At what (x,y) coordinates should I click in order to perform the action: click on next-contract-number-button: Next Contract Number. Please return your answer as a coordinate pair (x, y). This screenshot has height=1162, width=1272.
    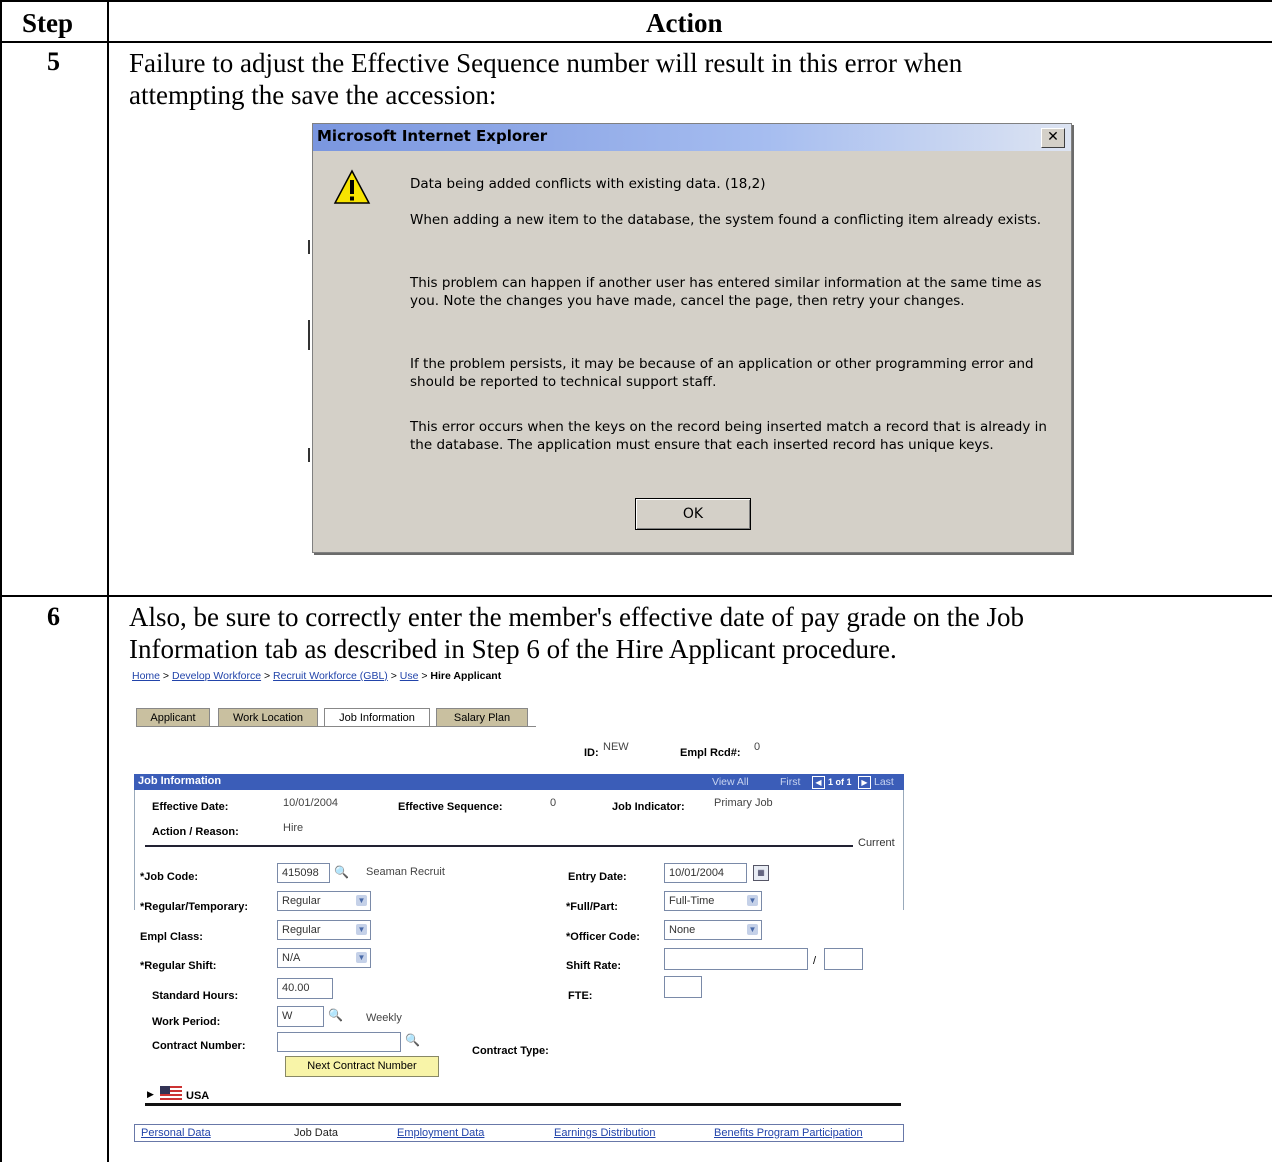
    Looking at the image, I should click on (362, 1066).